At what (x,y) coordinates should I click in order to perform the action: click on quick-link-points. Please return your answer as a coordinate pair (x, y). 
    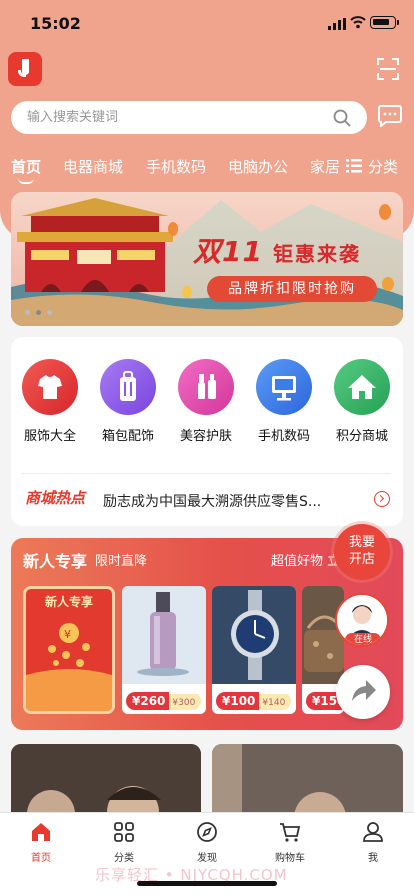
    Looking at the image, I should click on (362, 387).